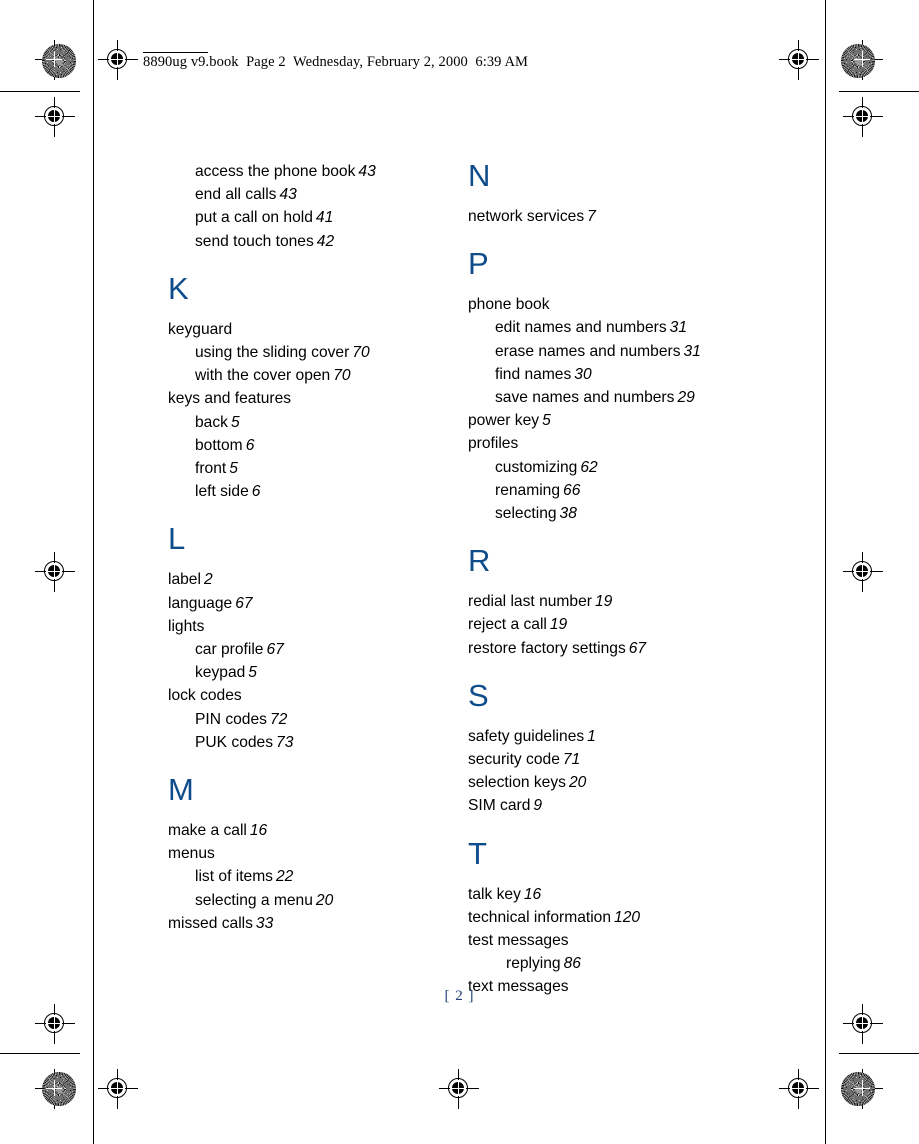  What do you see at coordinates (318, 445) in the screenshot?
I see `index-entry: bottom 6` at bounding box center [318, 445].